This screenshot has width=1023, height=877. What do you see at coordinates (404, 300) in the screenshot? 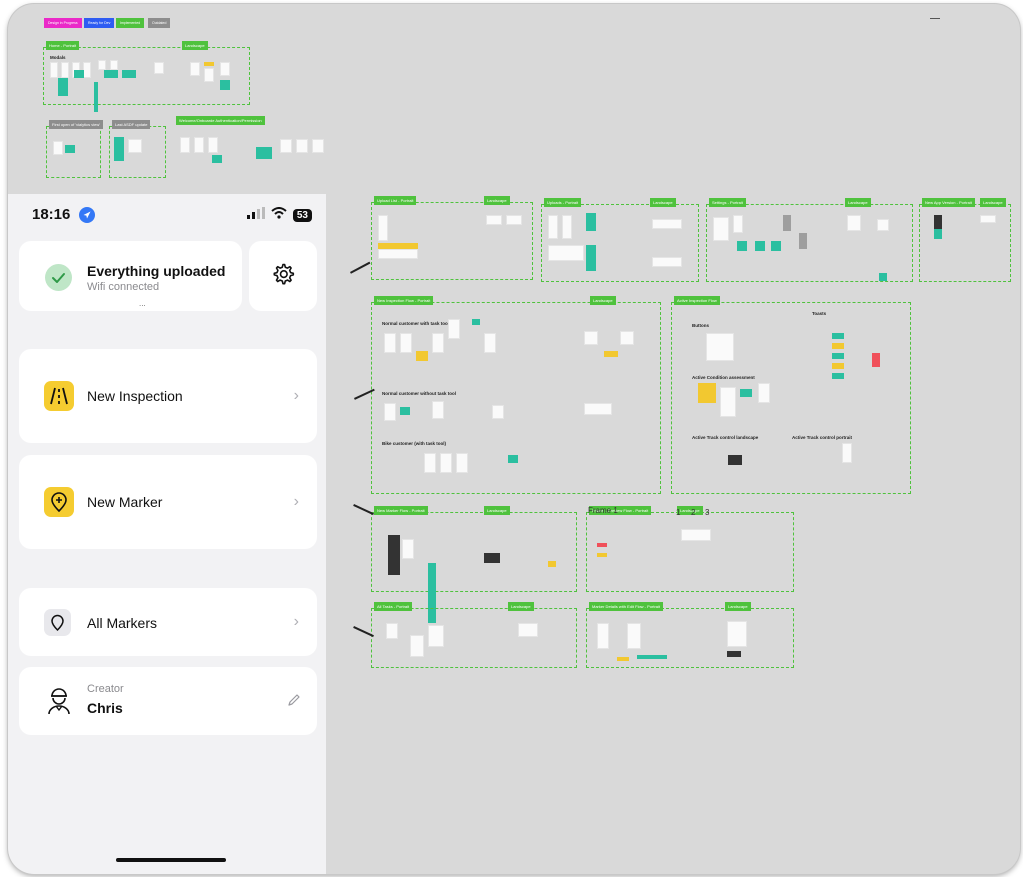
I see `frame-tag-newinsp-portrait: New Inspection Flow - Portrait` at bounding box center [404, 300].